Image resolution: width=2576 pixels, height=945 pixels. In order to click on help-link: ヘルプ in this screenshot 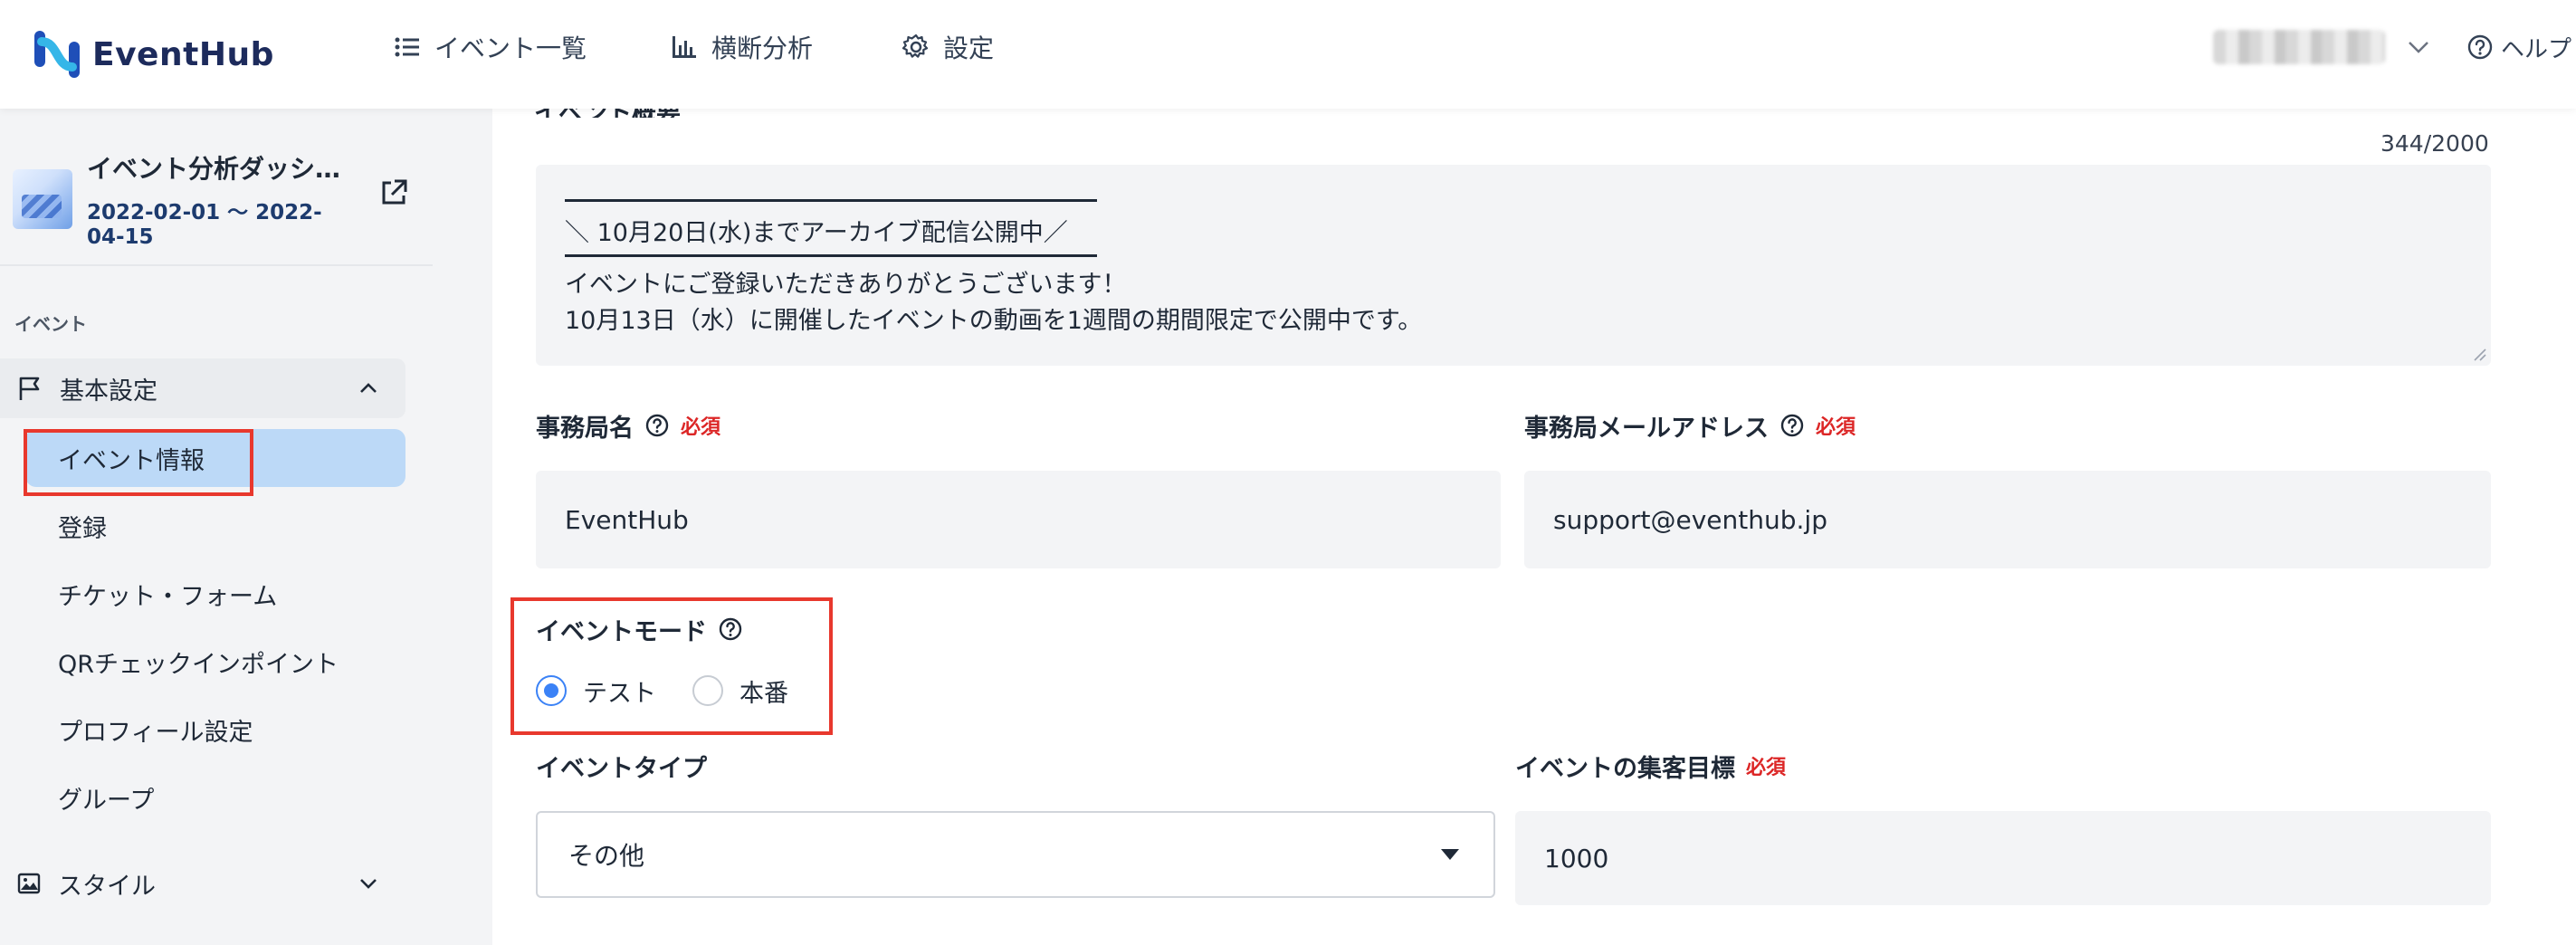, I will do `click(2519, 47)`.